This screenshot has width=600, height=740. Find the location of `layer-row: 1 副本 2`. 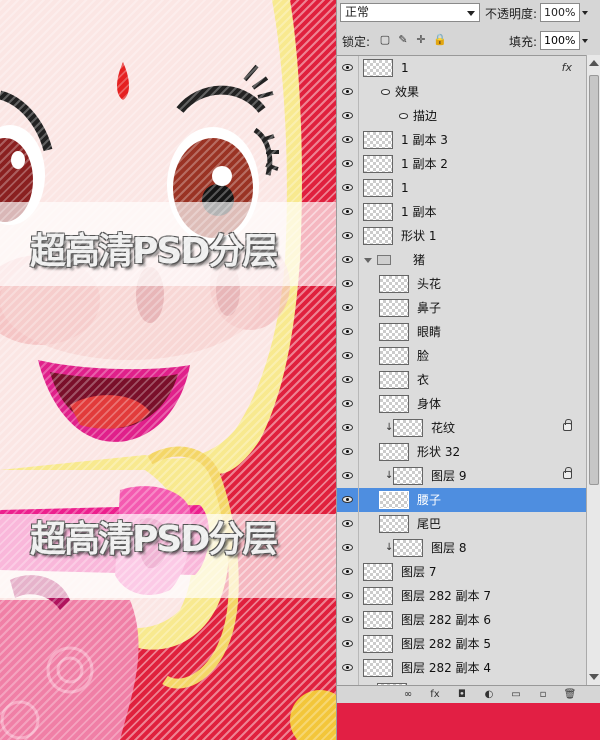

layer-row: 1 副本 2 is located at coordinates (461, 164).